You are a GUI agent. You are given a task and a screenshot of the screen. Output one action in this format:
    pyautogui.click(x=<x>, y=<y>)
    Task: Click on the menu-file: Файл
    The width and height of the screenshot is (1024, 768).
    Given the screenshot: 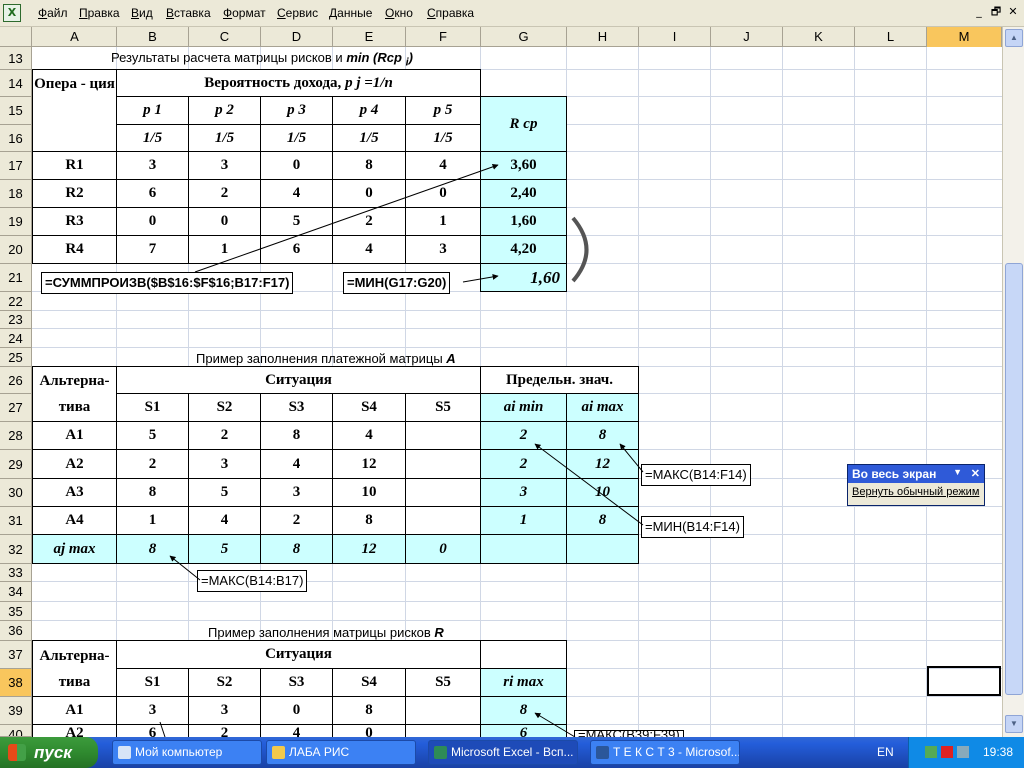 What is the action you would take?
    pyautogui.click(x=53, y=13)
    